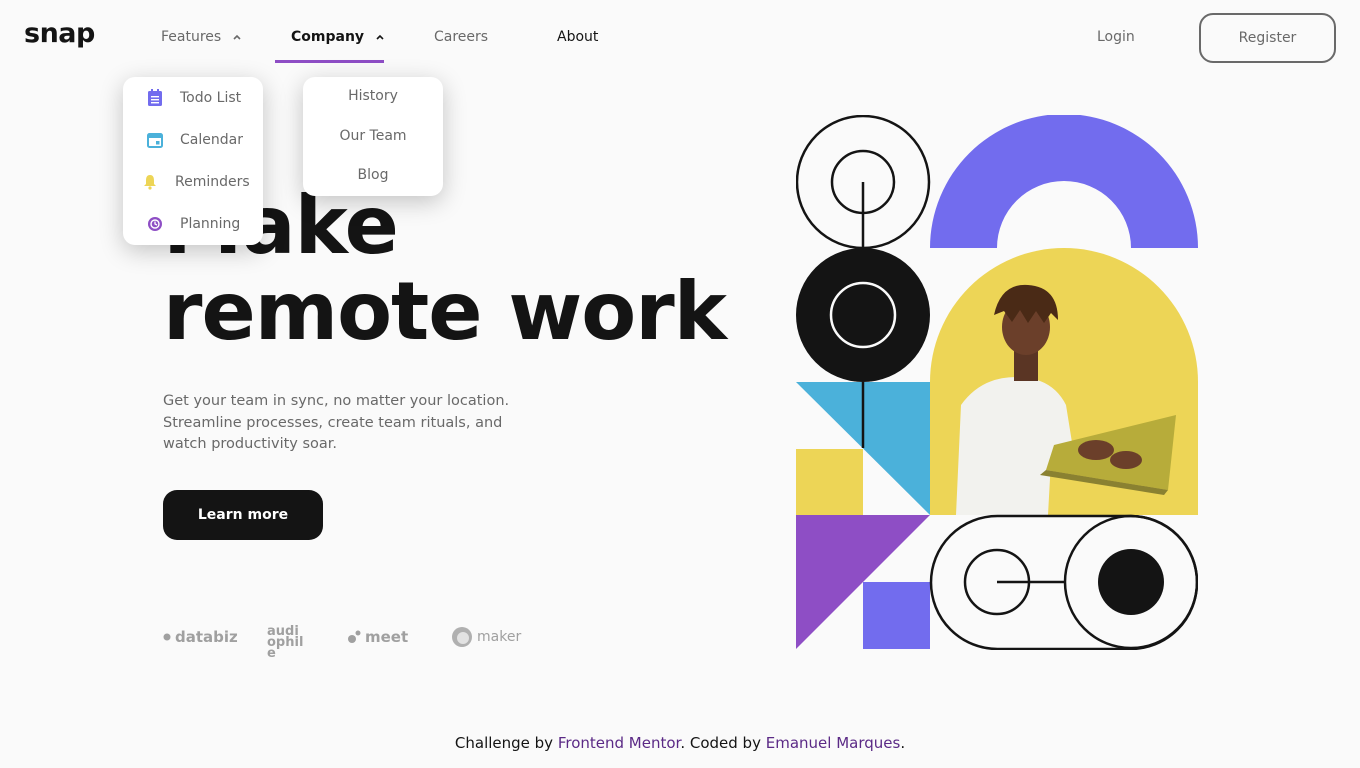  I want to click on menu-item-label: Todo List, so click(211, 98).